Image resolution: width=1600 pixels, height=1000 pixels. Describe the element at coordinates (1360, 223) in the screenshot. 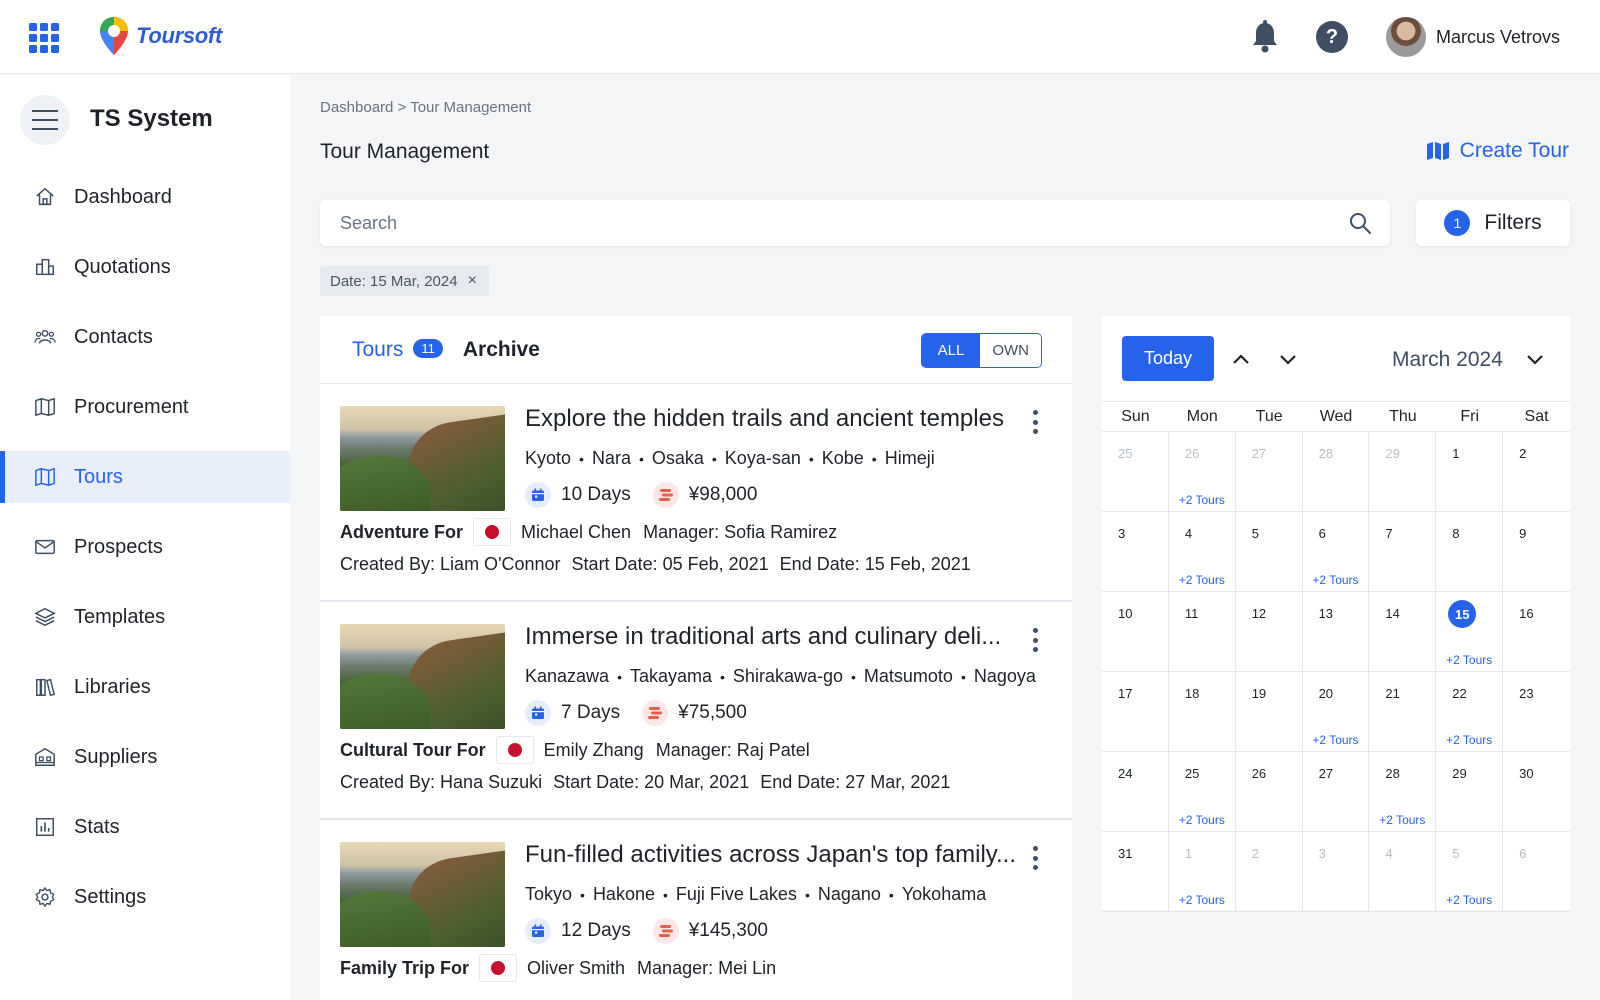

I see `search-icon` at that location.